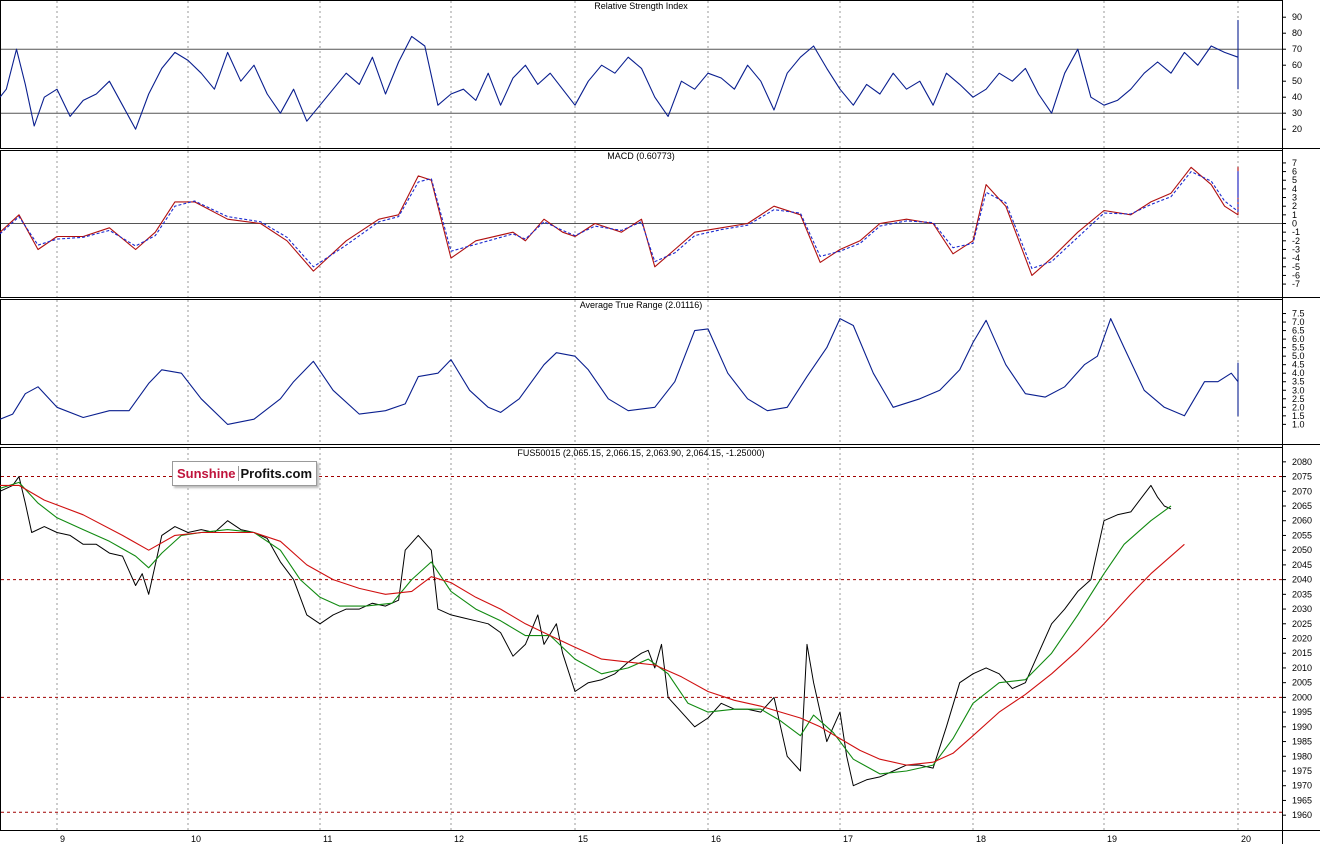  I want to click on y-tick-label: 2010, so click(1302, 668).